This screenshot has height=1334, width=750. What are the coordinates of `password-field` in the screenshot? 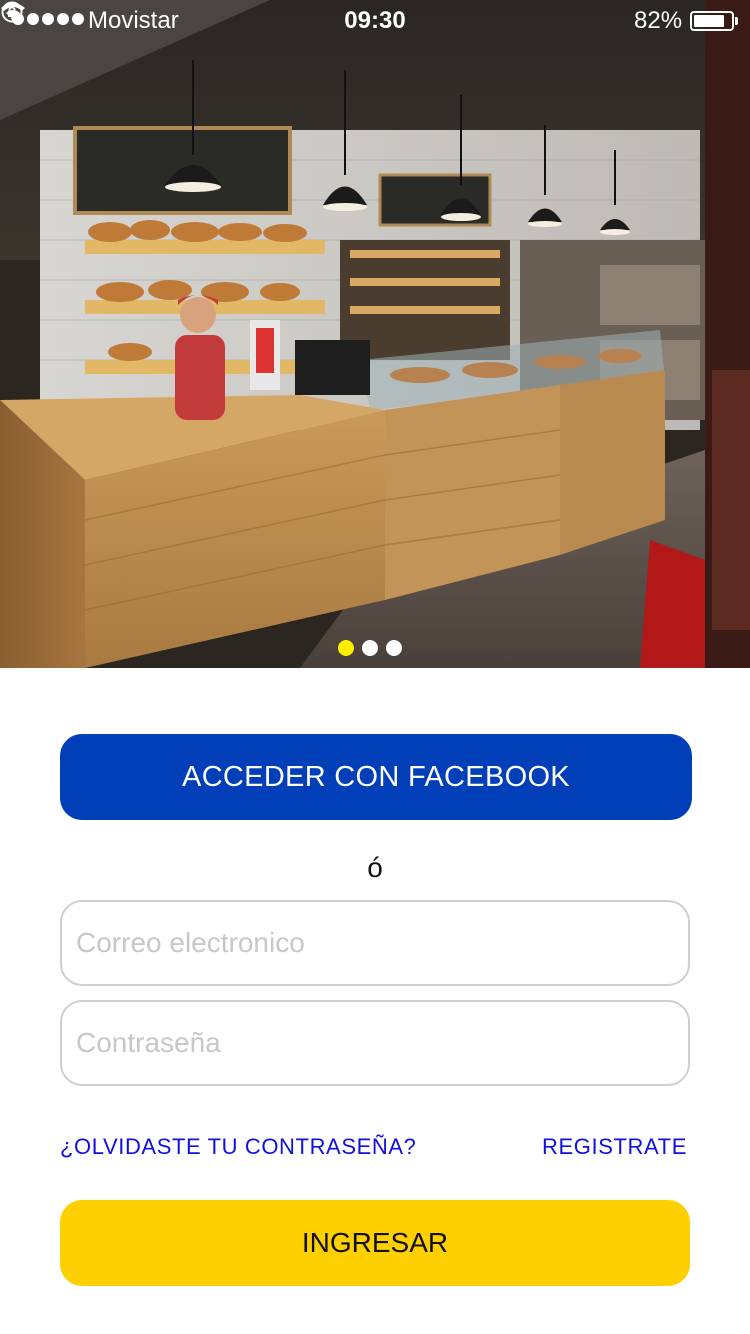 It's located at (375, 1043).